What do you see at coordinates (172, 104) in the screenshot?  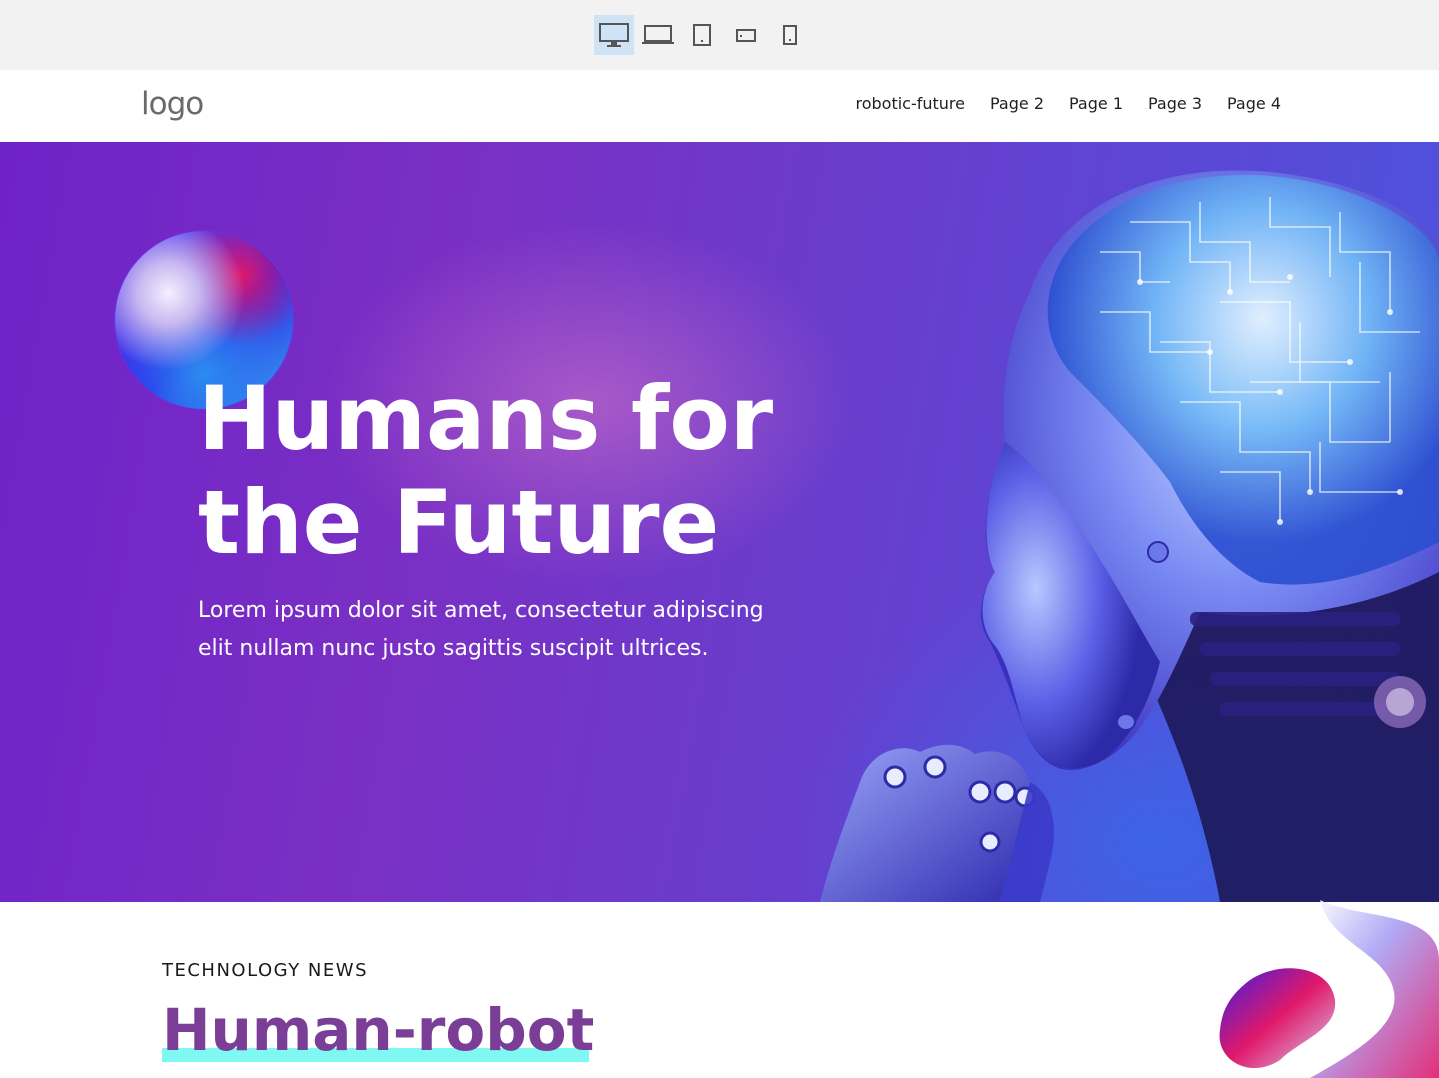 I see `logo: logo` at bounding box center [172, 104].